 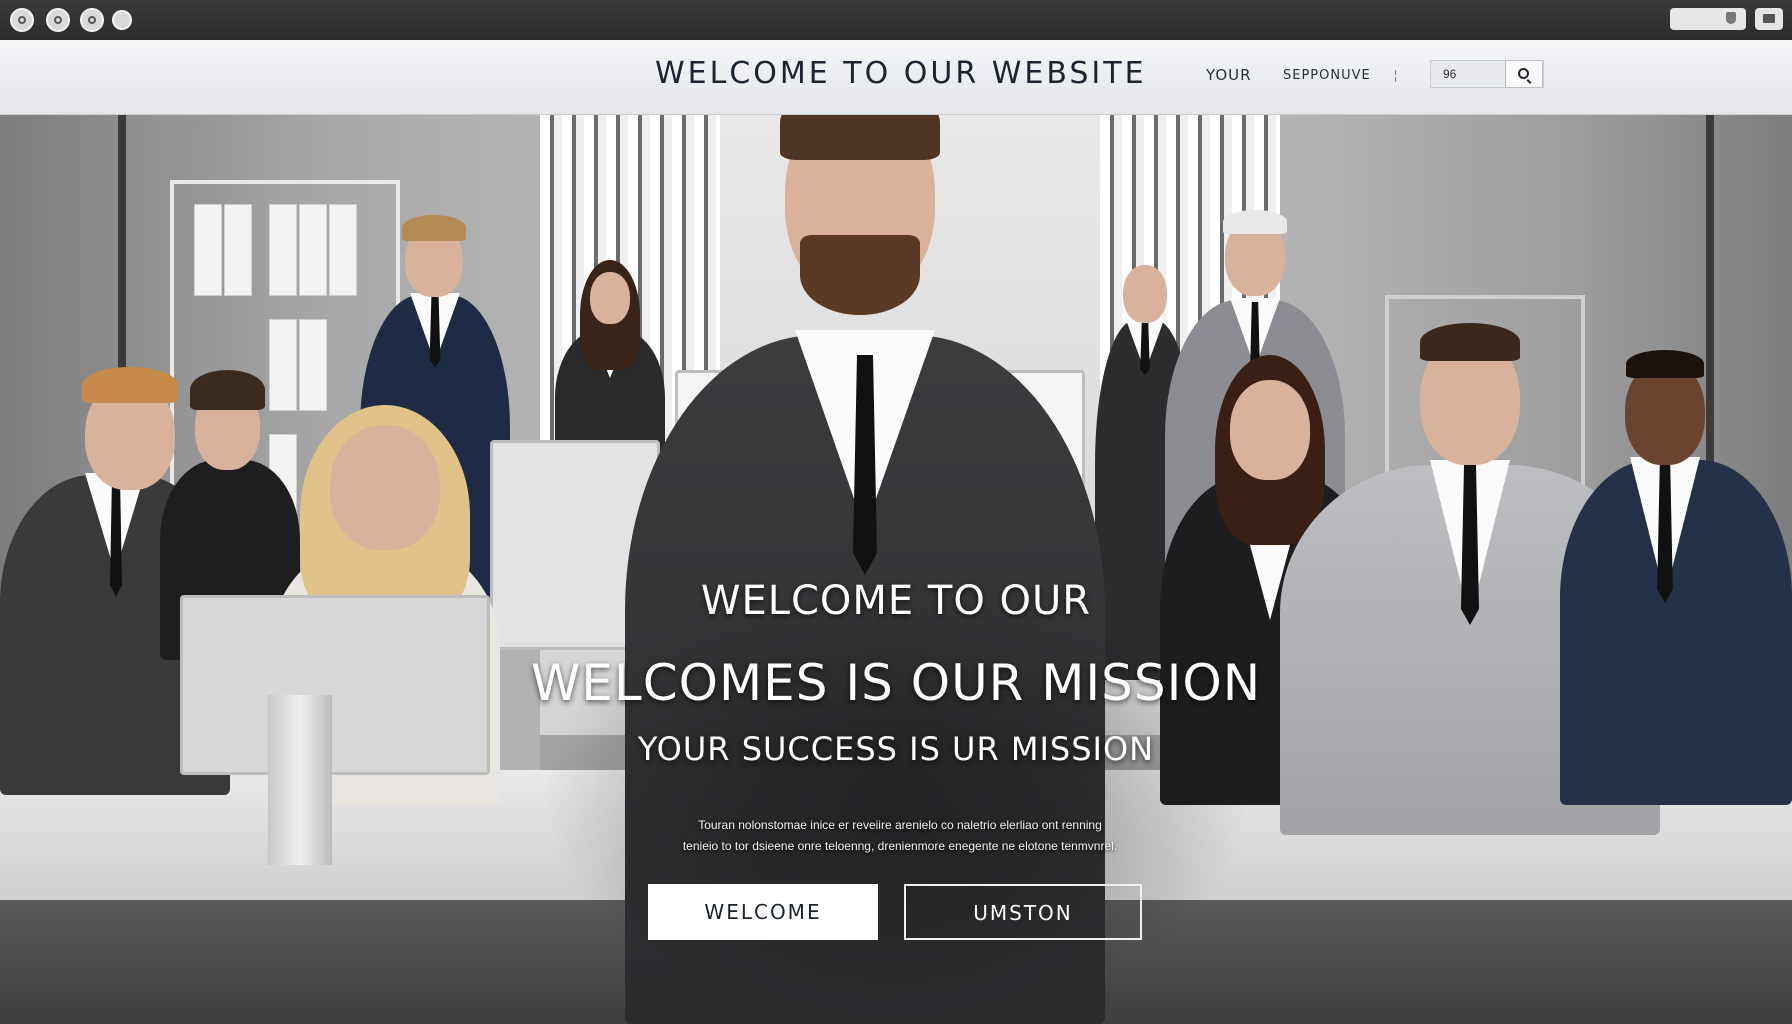 I want to click on tabs-button, so click(x=1769, y=19).